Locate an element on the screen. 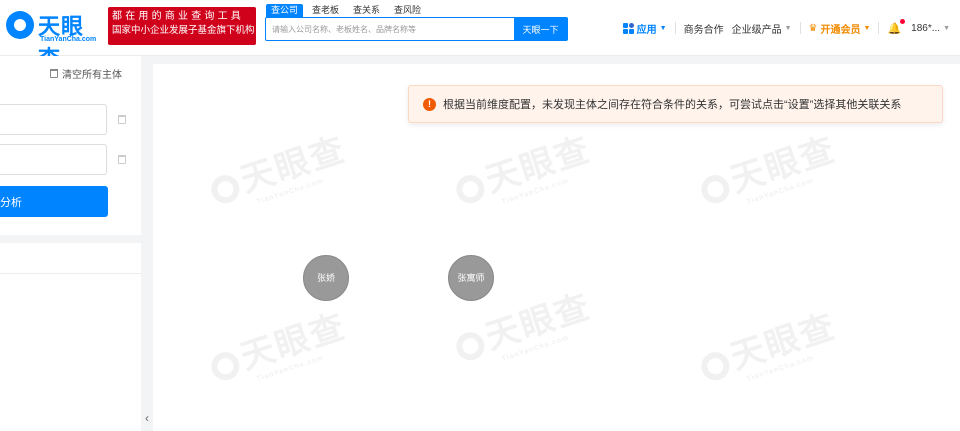  search-box: 天眼一下 is located at coordinates (416, 29).